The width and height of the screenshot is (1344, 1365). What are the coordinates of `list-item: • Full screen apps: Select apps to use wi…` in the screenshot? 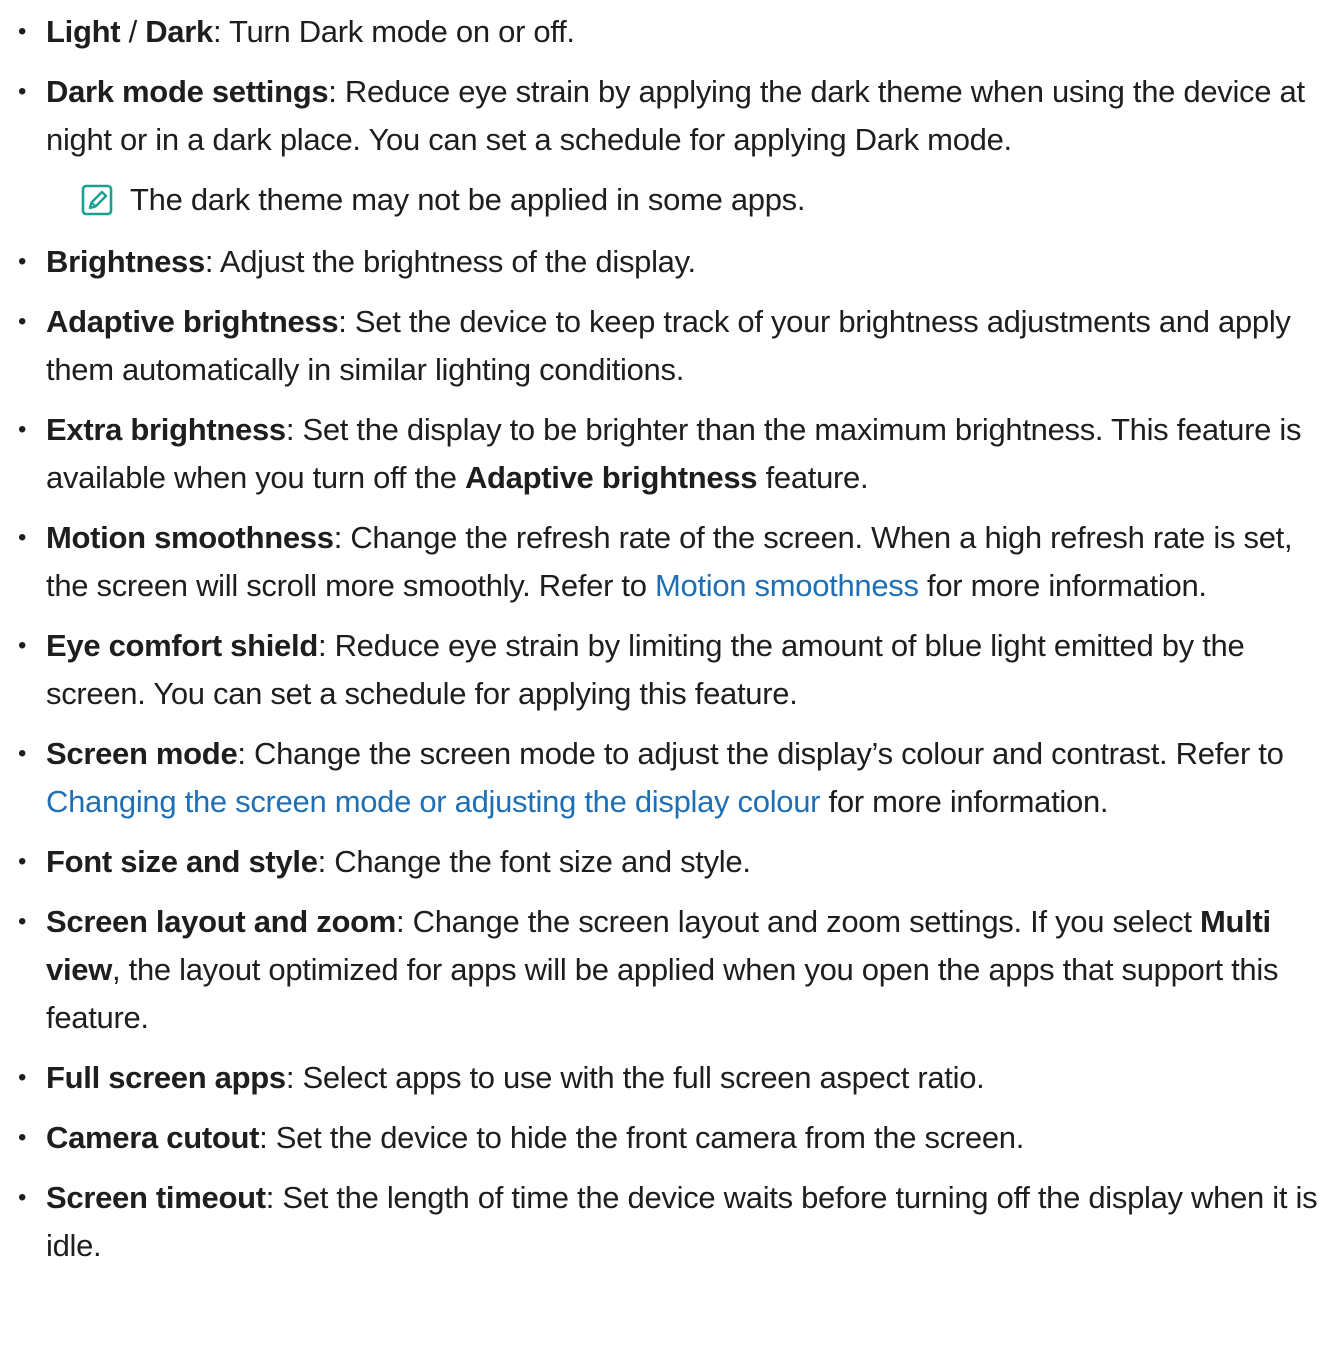 It's located at (672, 1078).